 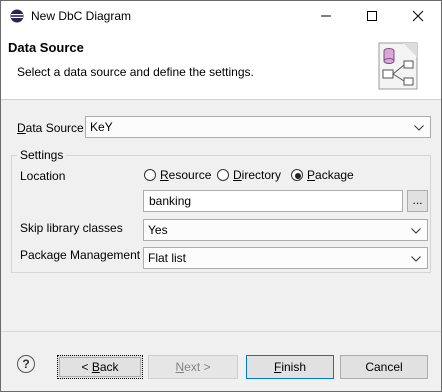 I want to click on page-title: Data Source, so click(x=46, y=47).